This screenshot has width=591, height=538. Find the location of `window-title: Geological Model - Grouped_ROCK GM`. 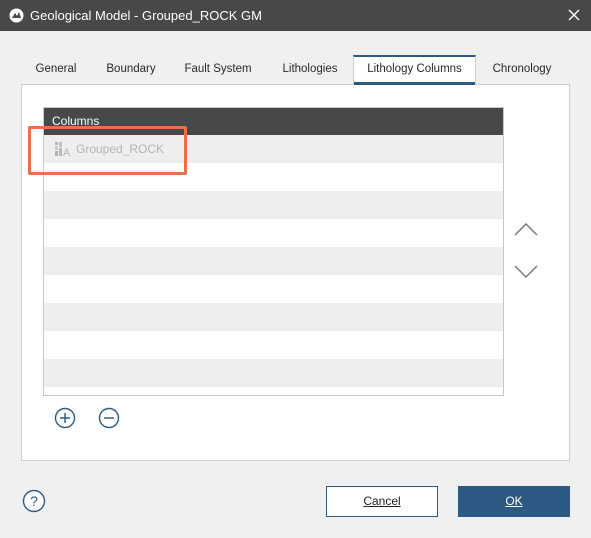

window-title: Geological Model - Grouped_ROCK GM is located at coordinates (146, 15).